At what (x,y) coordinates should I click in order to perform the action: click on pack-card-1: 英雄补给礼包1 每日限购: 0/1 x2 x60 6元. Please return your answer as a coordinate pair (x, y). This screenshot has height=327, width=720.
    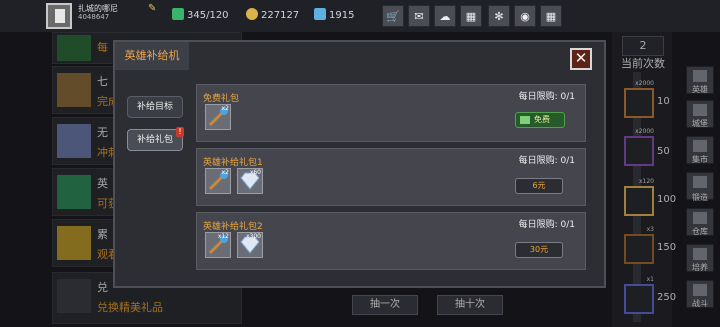
    Looking at the image, I should click on (391, 177).